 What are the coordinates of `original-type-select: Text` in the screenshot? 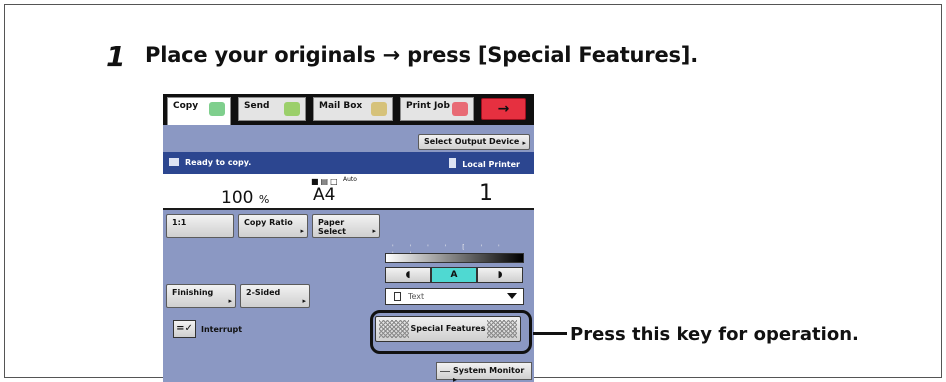 It's located at (454, 296).